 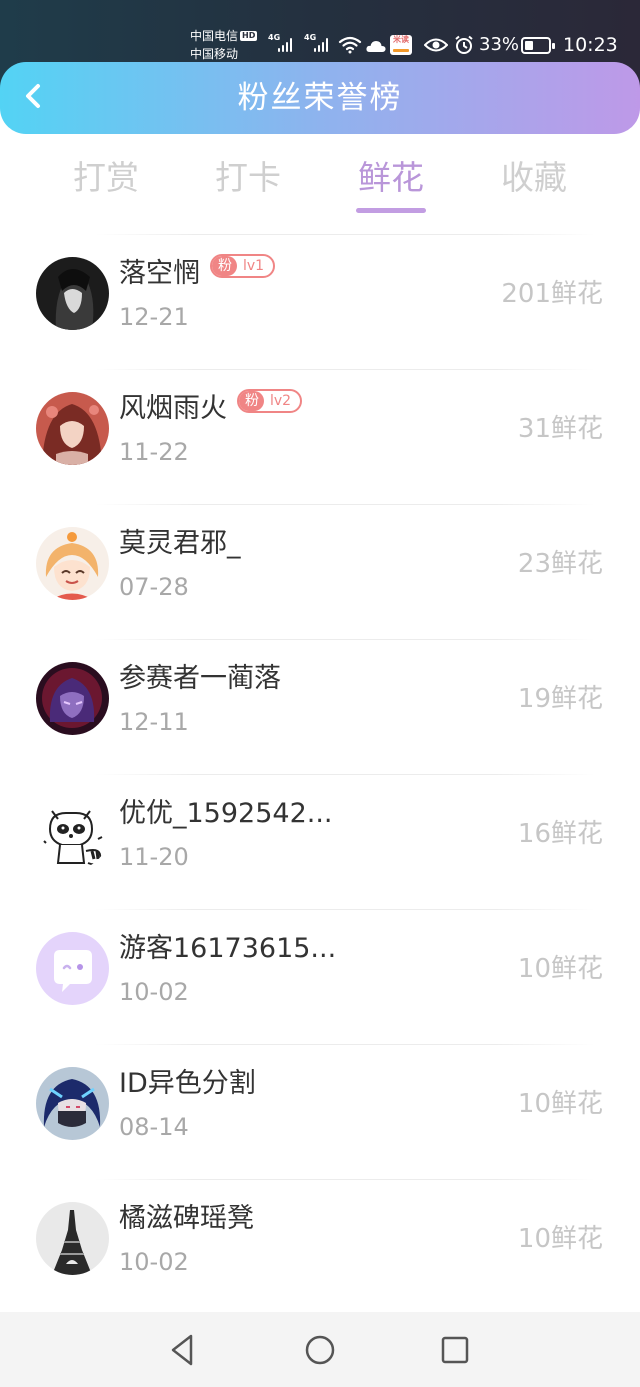 What do you see at coordinates (281, 401) in the screenshot?
I see `badge-level-label: lv2` at bounding box center [281, 401].